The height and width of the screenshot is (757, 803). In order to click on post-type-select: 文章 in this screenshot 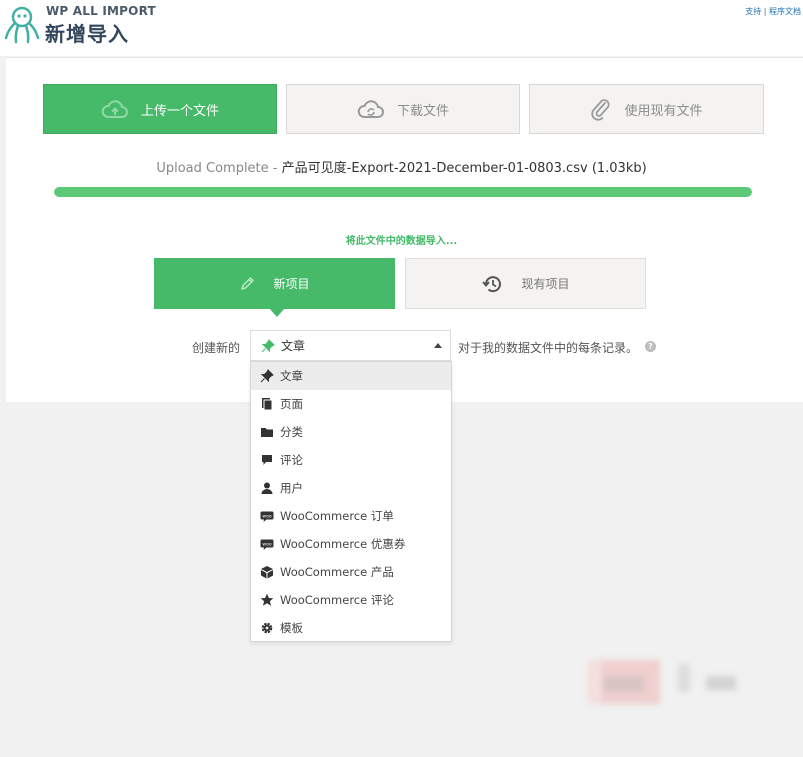, I will do `click(350, 345)`.